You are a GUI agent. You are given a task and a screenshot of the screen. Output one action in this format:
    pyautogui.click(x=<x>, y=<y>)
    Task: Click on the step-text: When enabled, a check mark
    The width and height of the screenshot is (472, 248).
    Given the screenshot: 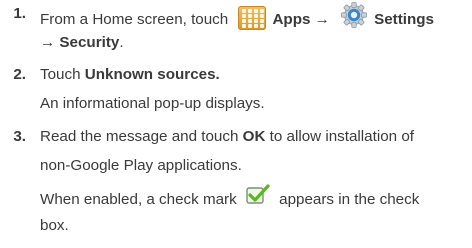 What is the action you would take?
    pyautogui.click(x=140, y=200)
    